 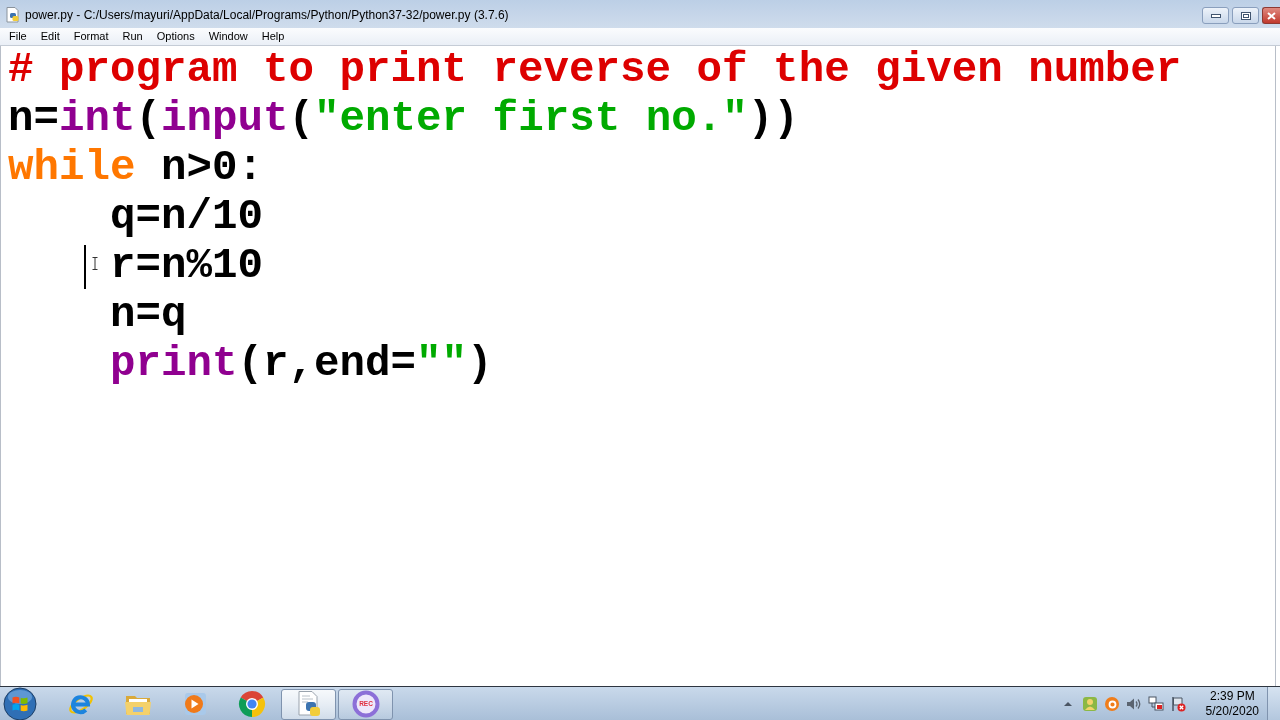 I want to click on script-file-icon, so click(x=13, y=15).